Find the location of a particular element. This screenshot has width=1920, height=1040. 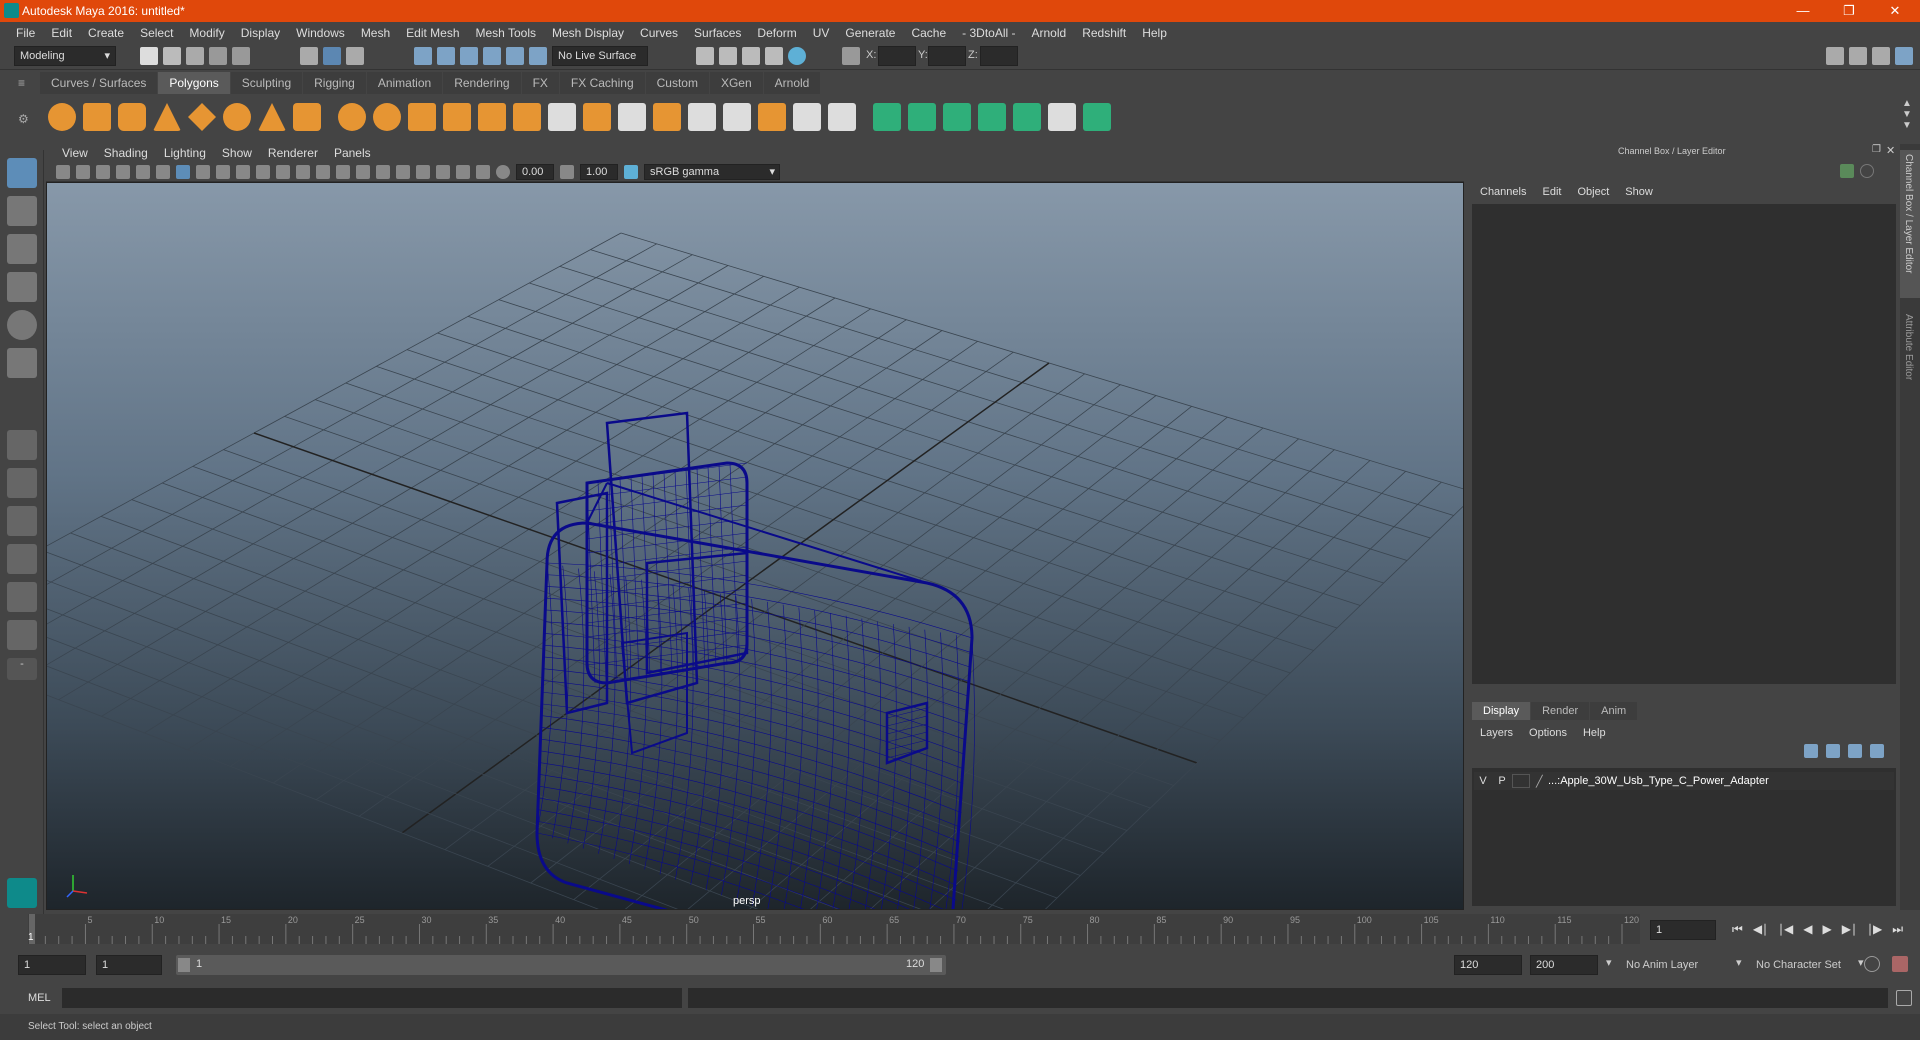

shelf-scroll-arrows-icon: ▲ ▼ ▼ is located at coordinates (1907, 114).